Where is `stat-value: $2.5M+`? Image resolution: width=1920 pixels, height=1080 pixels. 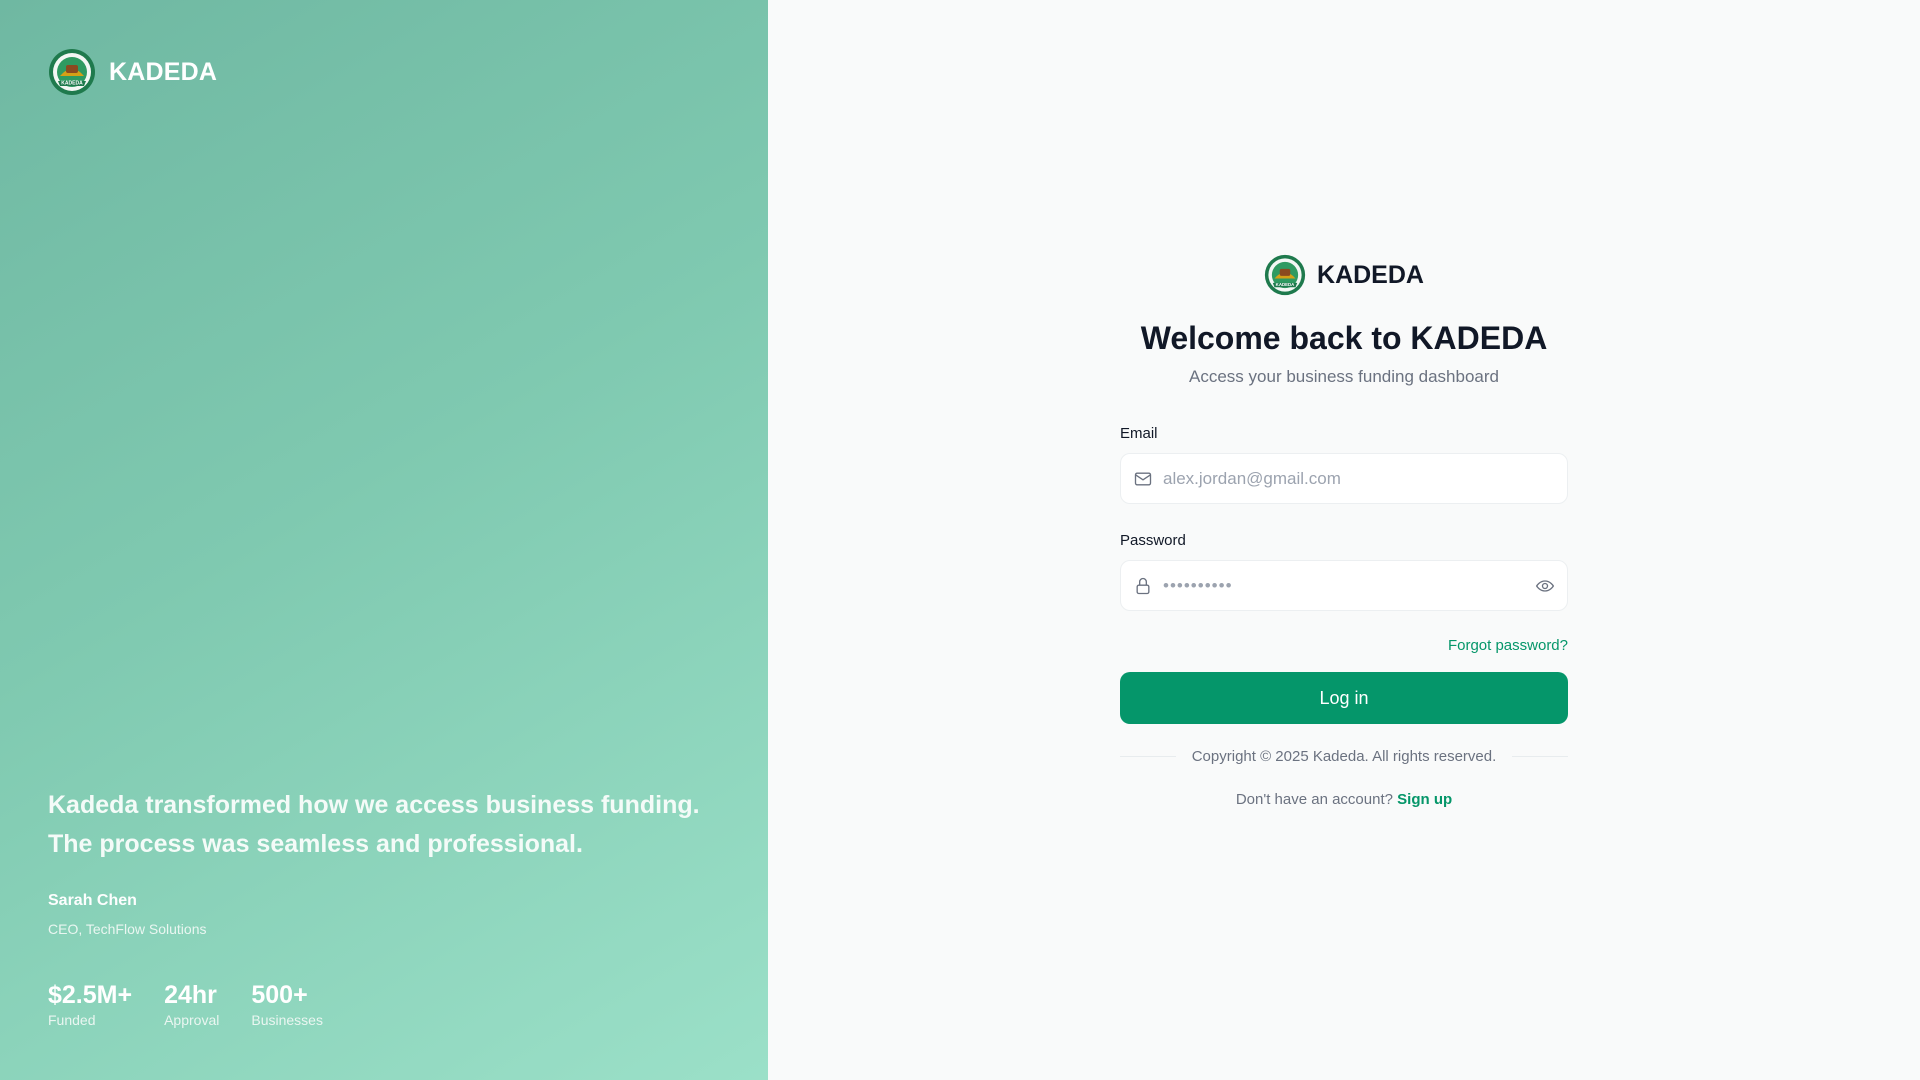 stat-value: $2.5M+ is located at coordinates (90, 995).